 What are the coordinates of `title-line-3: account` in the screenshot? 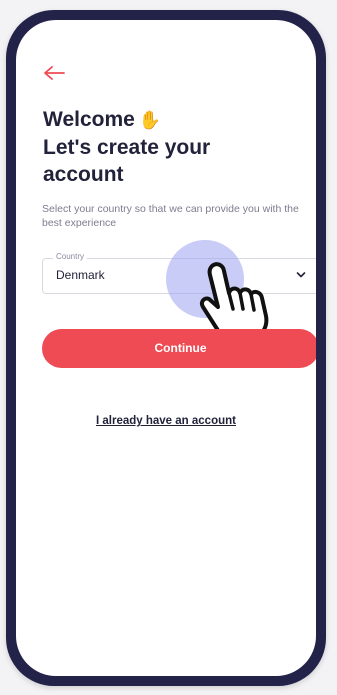 It's located at (83, 174).